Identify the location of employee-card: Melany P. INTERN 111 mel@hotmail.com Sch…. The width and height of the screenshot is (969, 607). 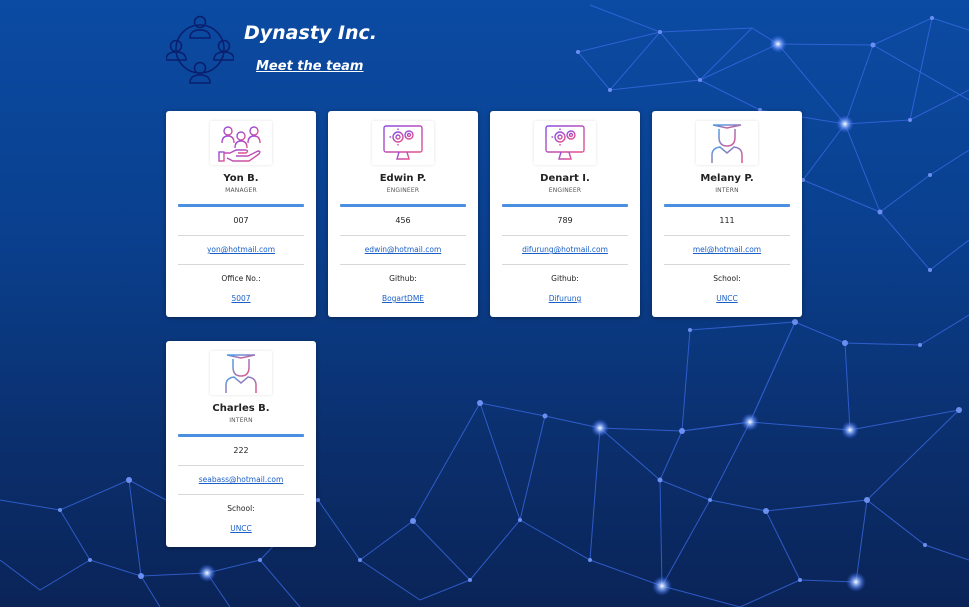
(727, 214).